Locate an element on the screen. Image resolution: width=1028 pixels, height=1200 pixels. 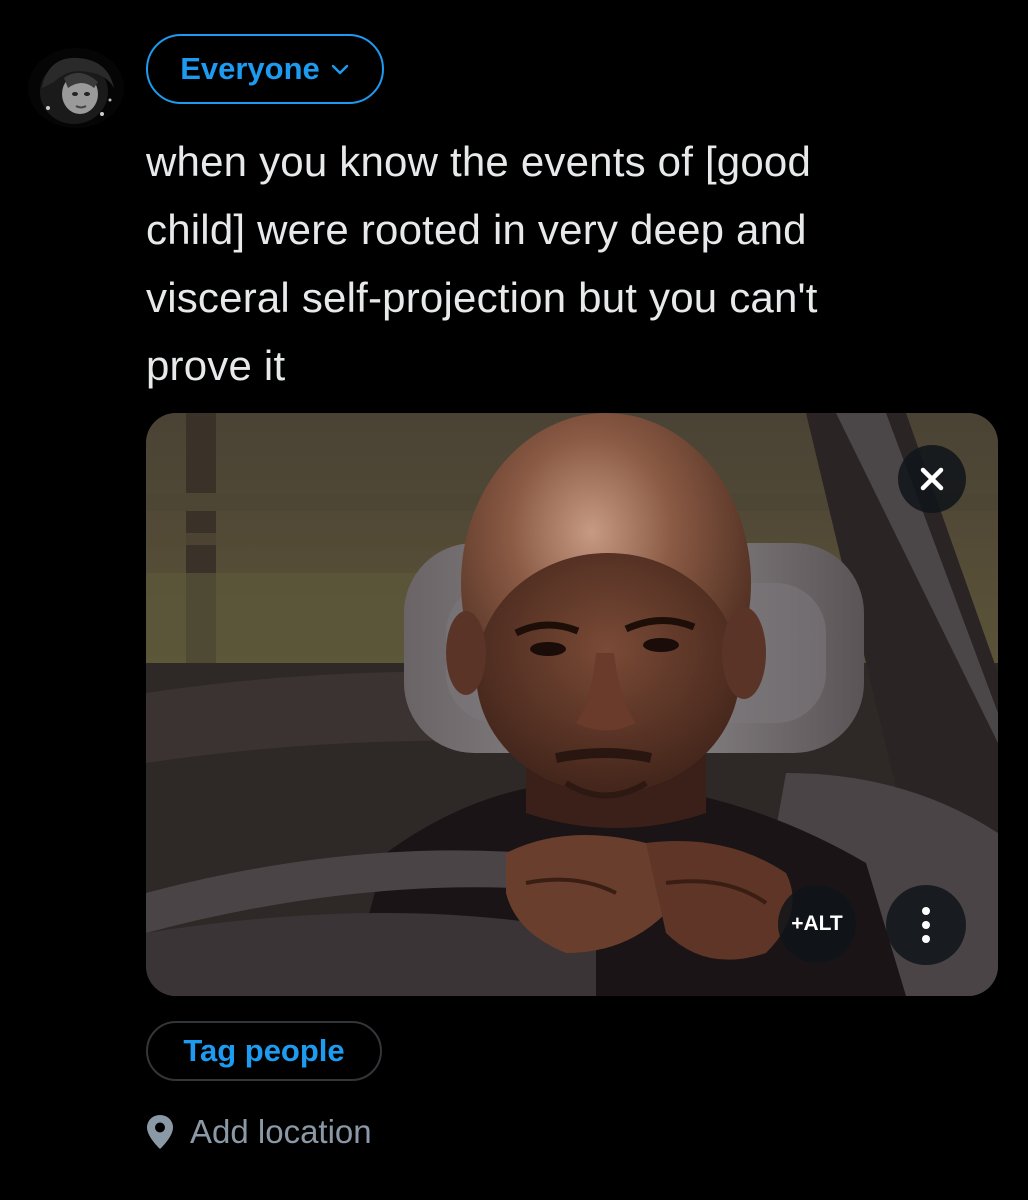
audience-label: Everyone is located at coordinates (250, 68).